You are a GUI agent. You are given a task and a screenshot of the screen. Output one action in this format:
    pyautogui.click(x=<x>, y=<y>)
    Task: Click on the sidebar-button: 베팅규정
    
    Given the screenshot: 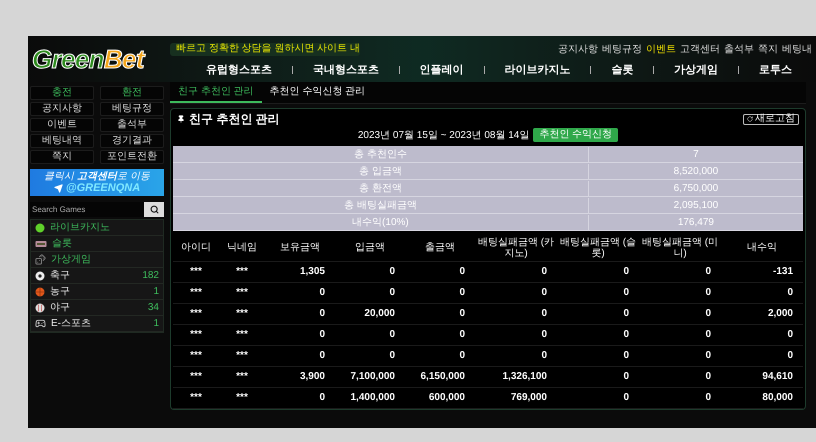 What is the action you would take?
    pyautogui.click(x=132, y=109)
    